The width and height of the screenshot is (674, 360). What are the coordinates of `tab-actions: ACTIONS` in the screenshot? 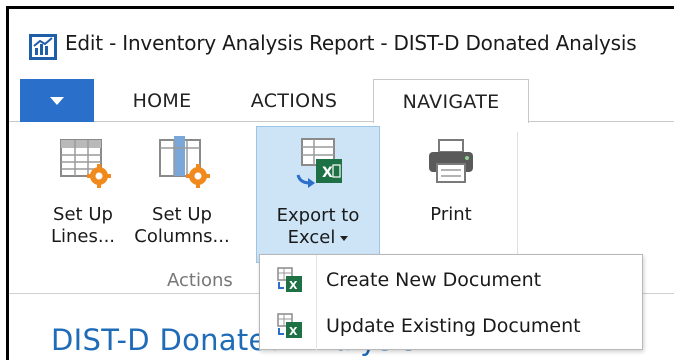 It's located at (294, 100).